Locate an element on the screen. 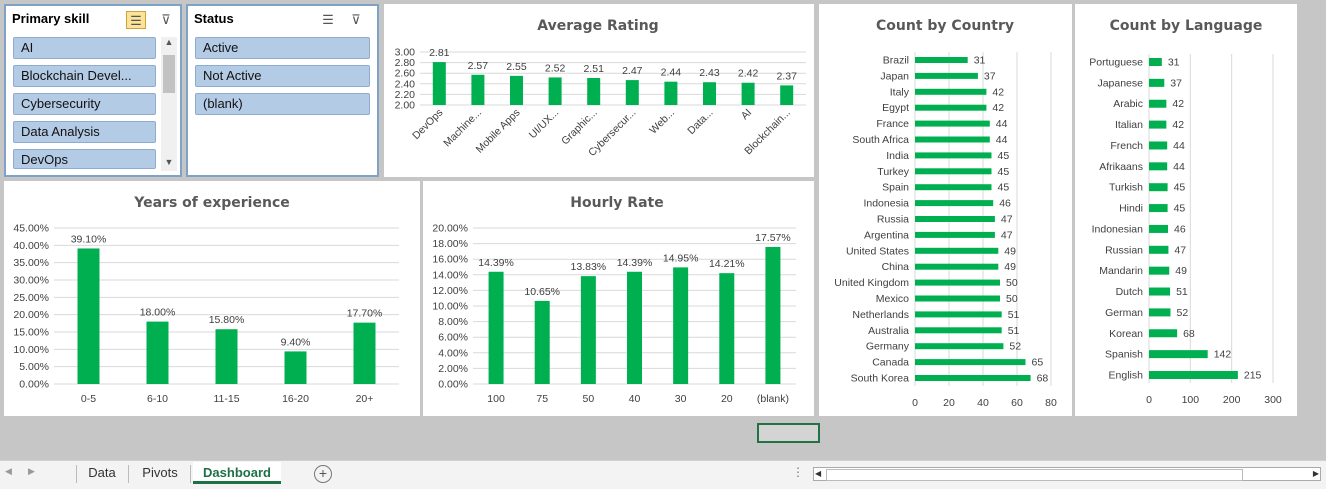  y-tick-label: Argentina is located at coordinates (886, 235).